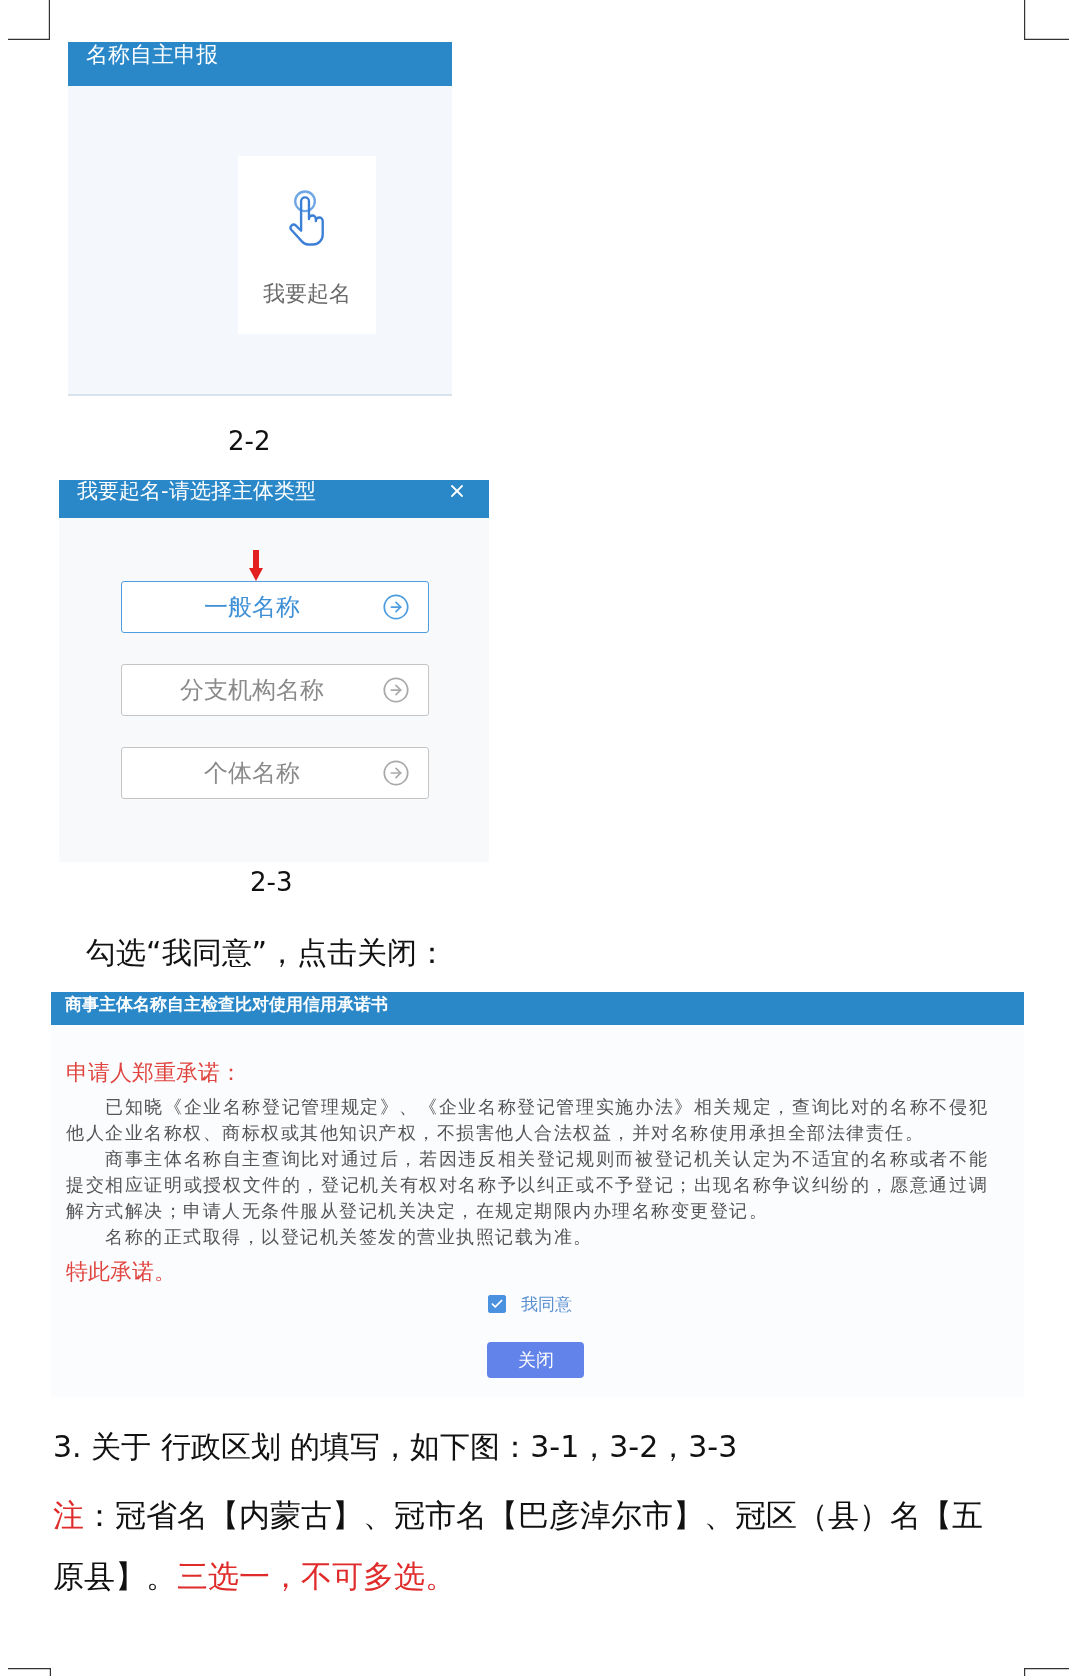  What do you see at coordinates (307, 218) in the screenshot?
I see `tap-hand-icon` at bounding box center [307, 218].